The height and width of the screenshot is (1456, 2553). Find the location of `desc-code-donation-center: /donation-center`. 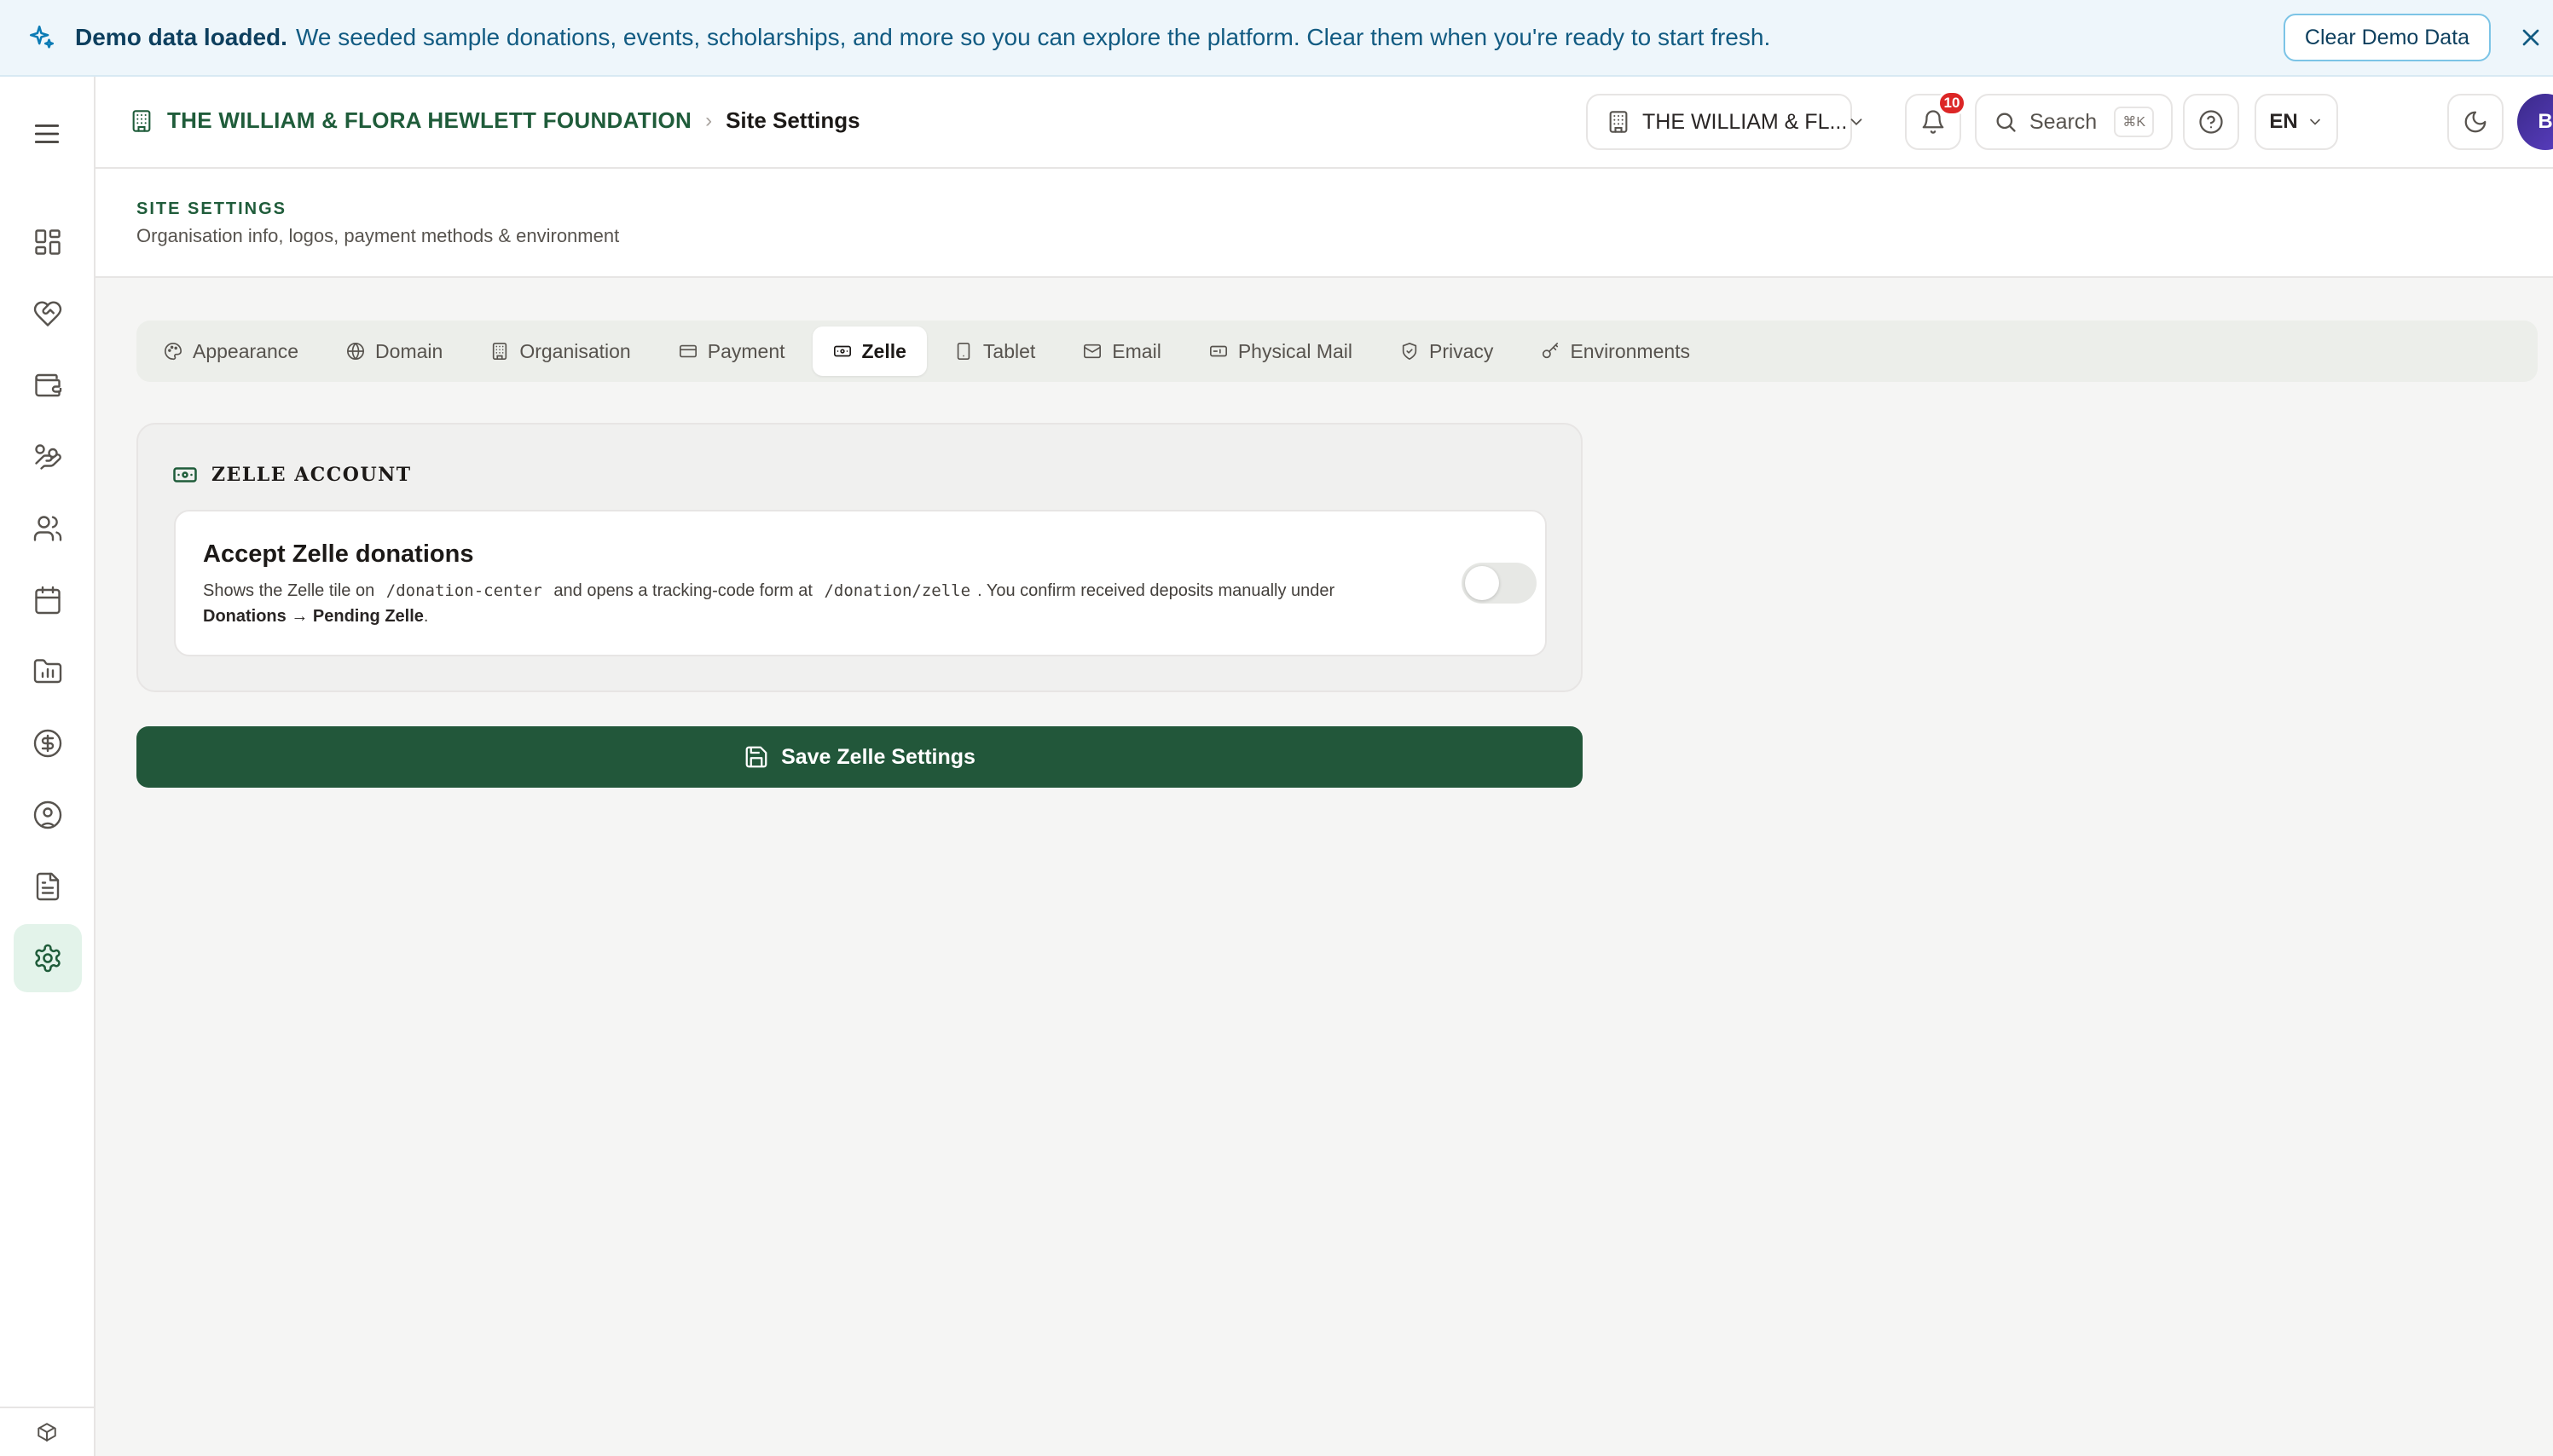

desc-code-donation-center: /donation-center is located at coordinates (463, 590).